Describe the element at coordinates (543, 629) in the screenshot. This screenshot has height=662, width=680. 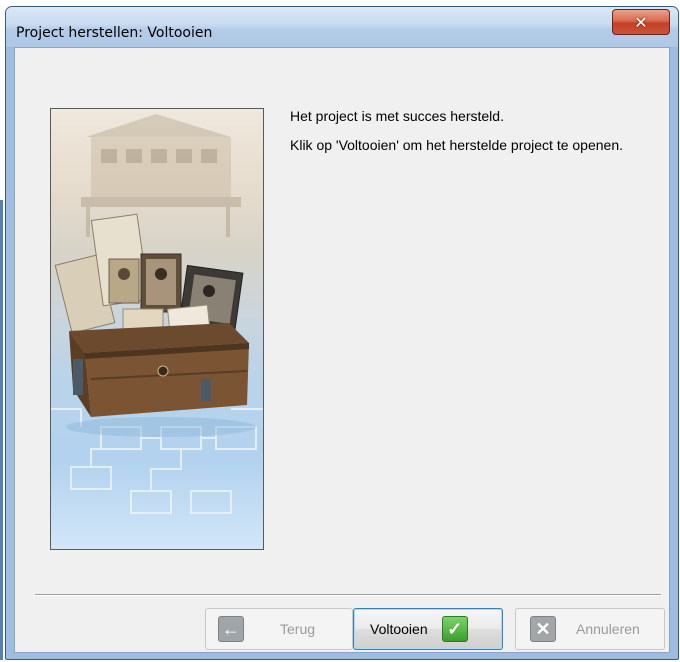
I see `x-icon: ✕` at that location.